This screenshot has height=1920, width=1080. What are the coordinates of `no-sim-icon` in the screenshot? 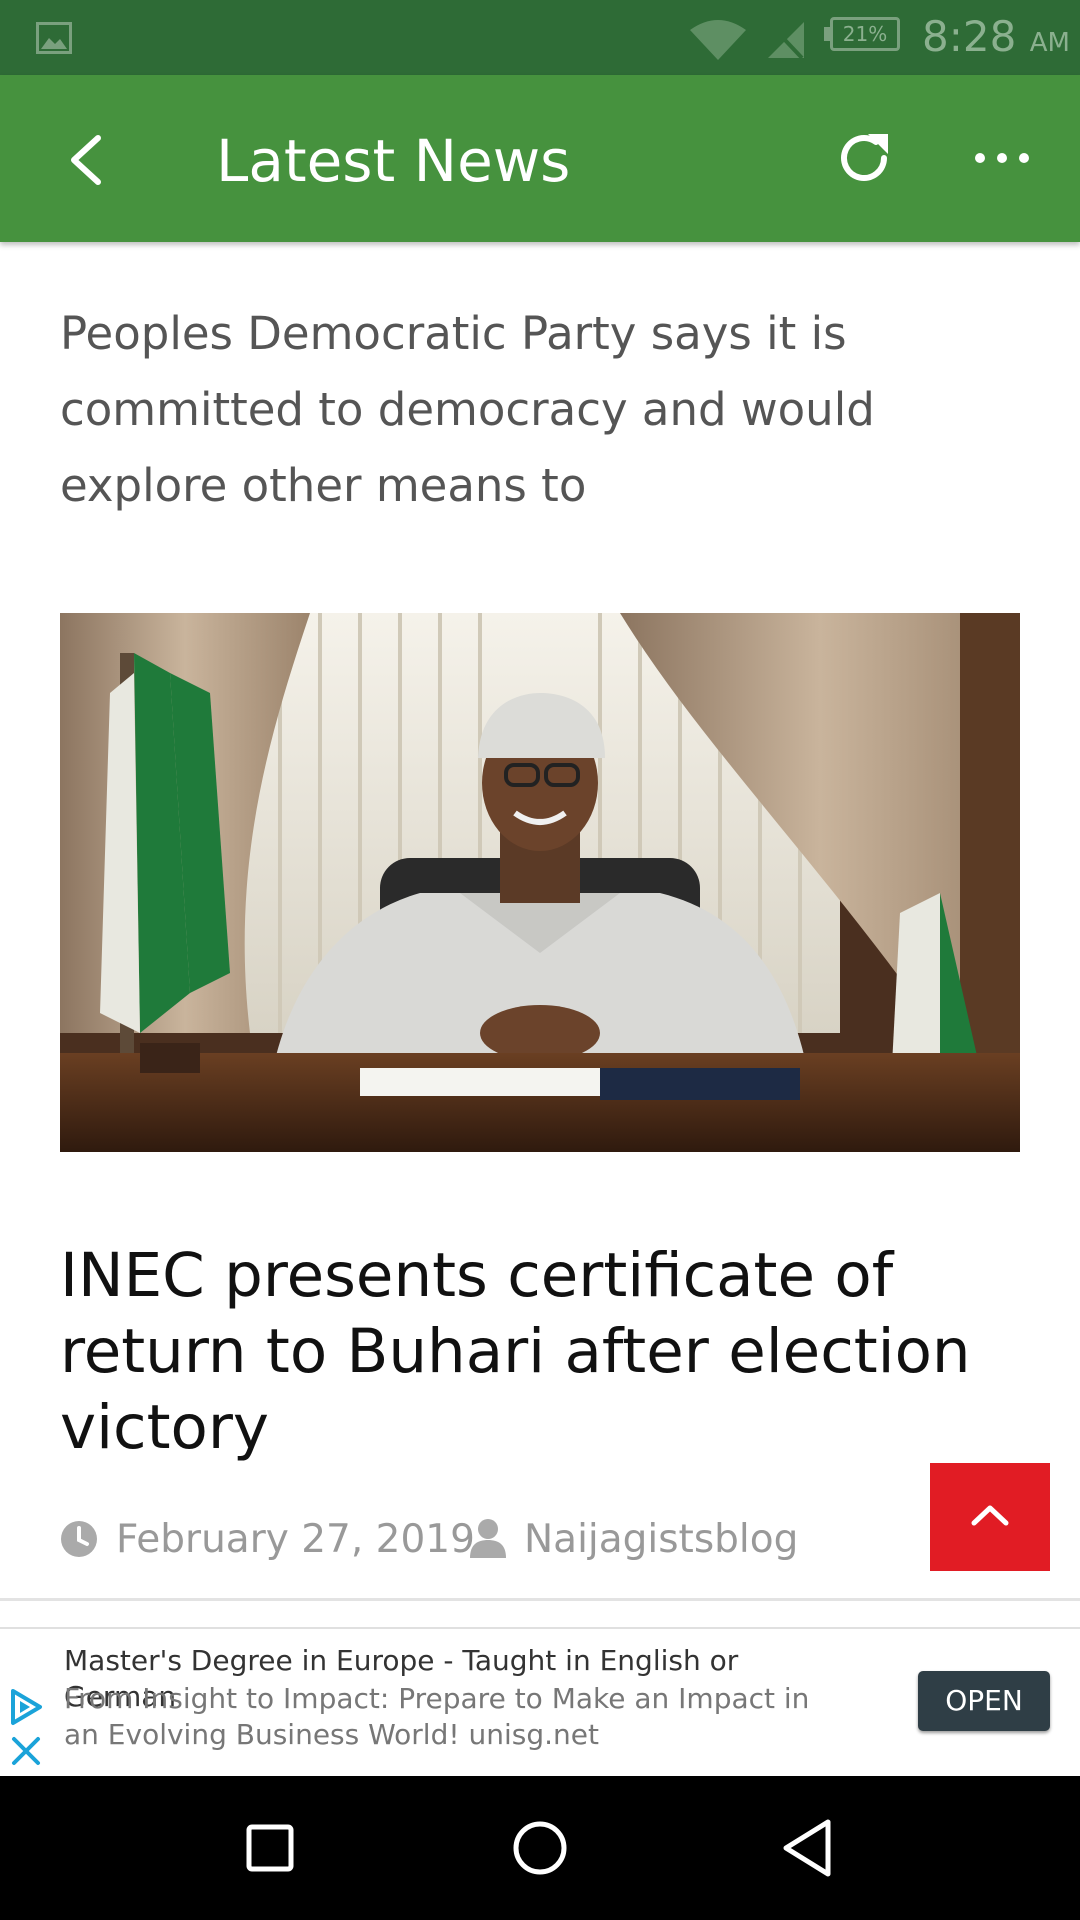 It's located at (785, 40).